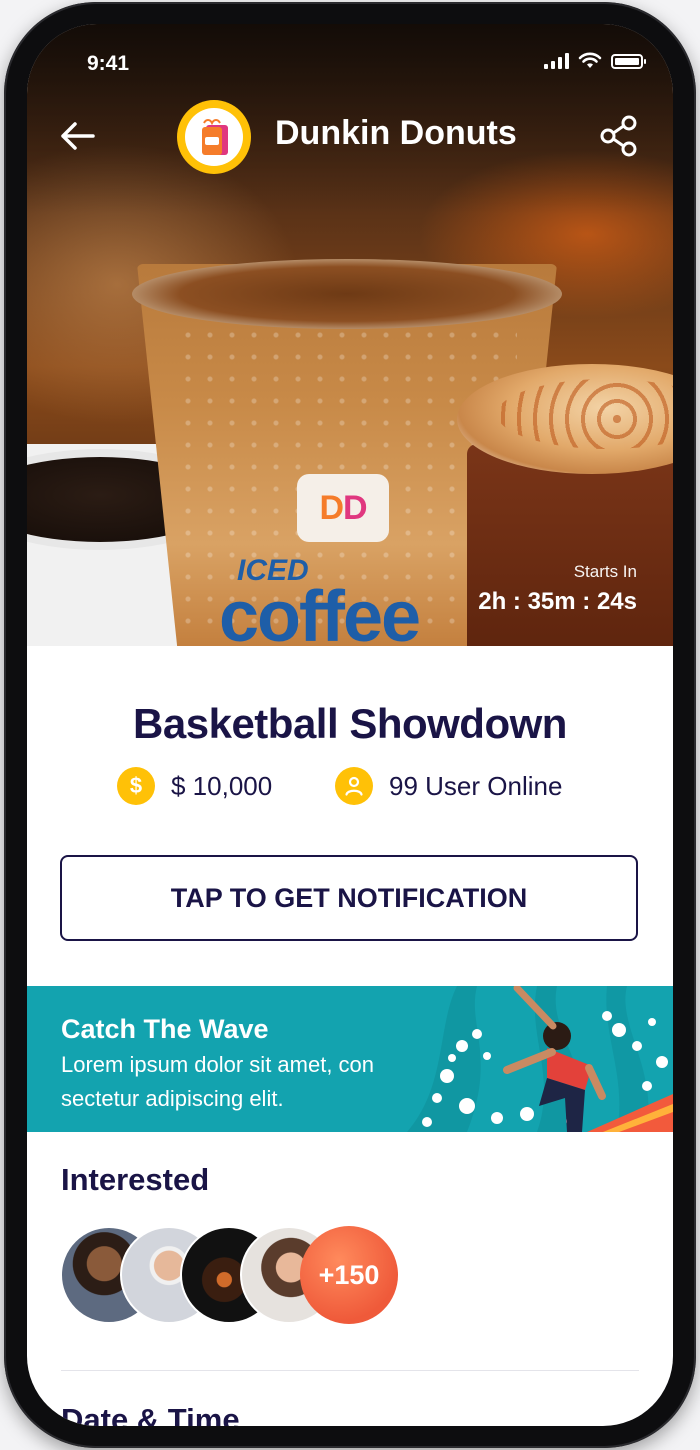 This screenshot has width=700, height=1450. What do you see at coordinates (354, 786) in the screenshot?
I see `user-icon` at bounding box center [354, 786].